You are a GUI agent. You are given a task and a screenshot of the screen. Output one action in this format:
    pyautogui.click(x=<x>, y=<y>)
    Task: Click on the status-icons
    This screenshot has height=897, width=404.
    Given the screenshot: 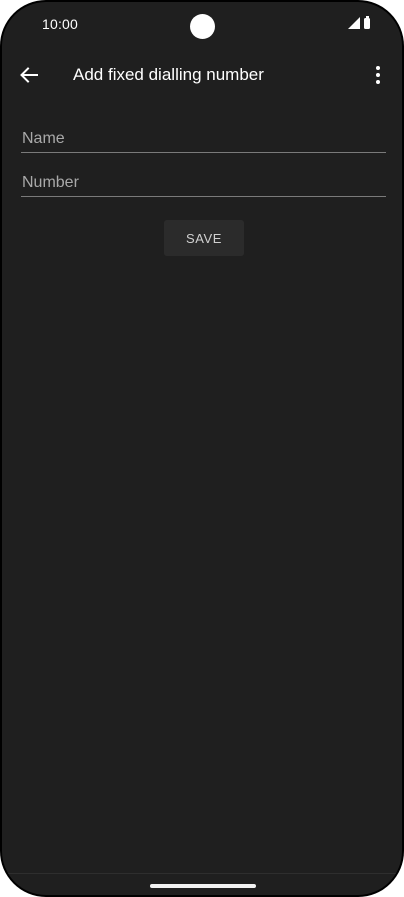 What is the action you would take?
    pyautogui.click(x=359, y=22)
    